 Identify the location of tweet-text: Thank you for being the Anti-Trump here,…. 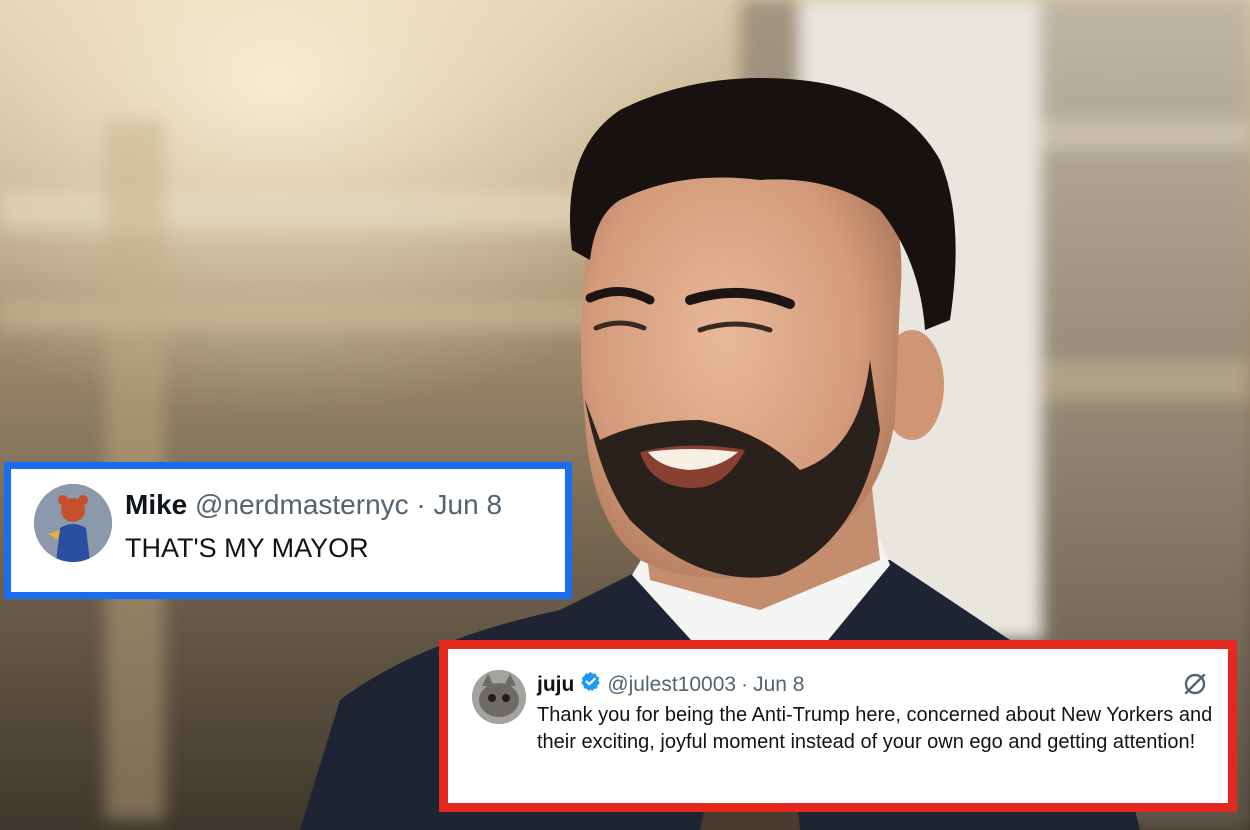
(875, 728).